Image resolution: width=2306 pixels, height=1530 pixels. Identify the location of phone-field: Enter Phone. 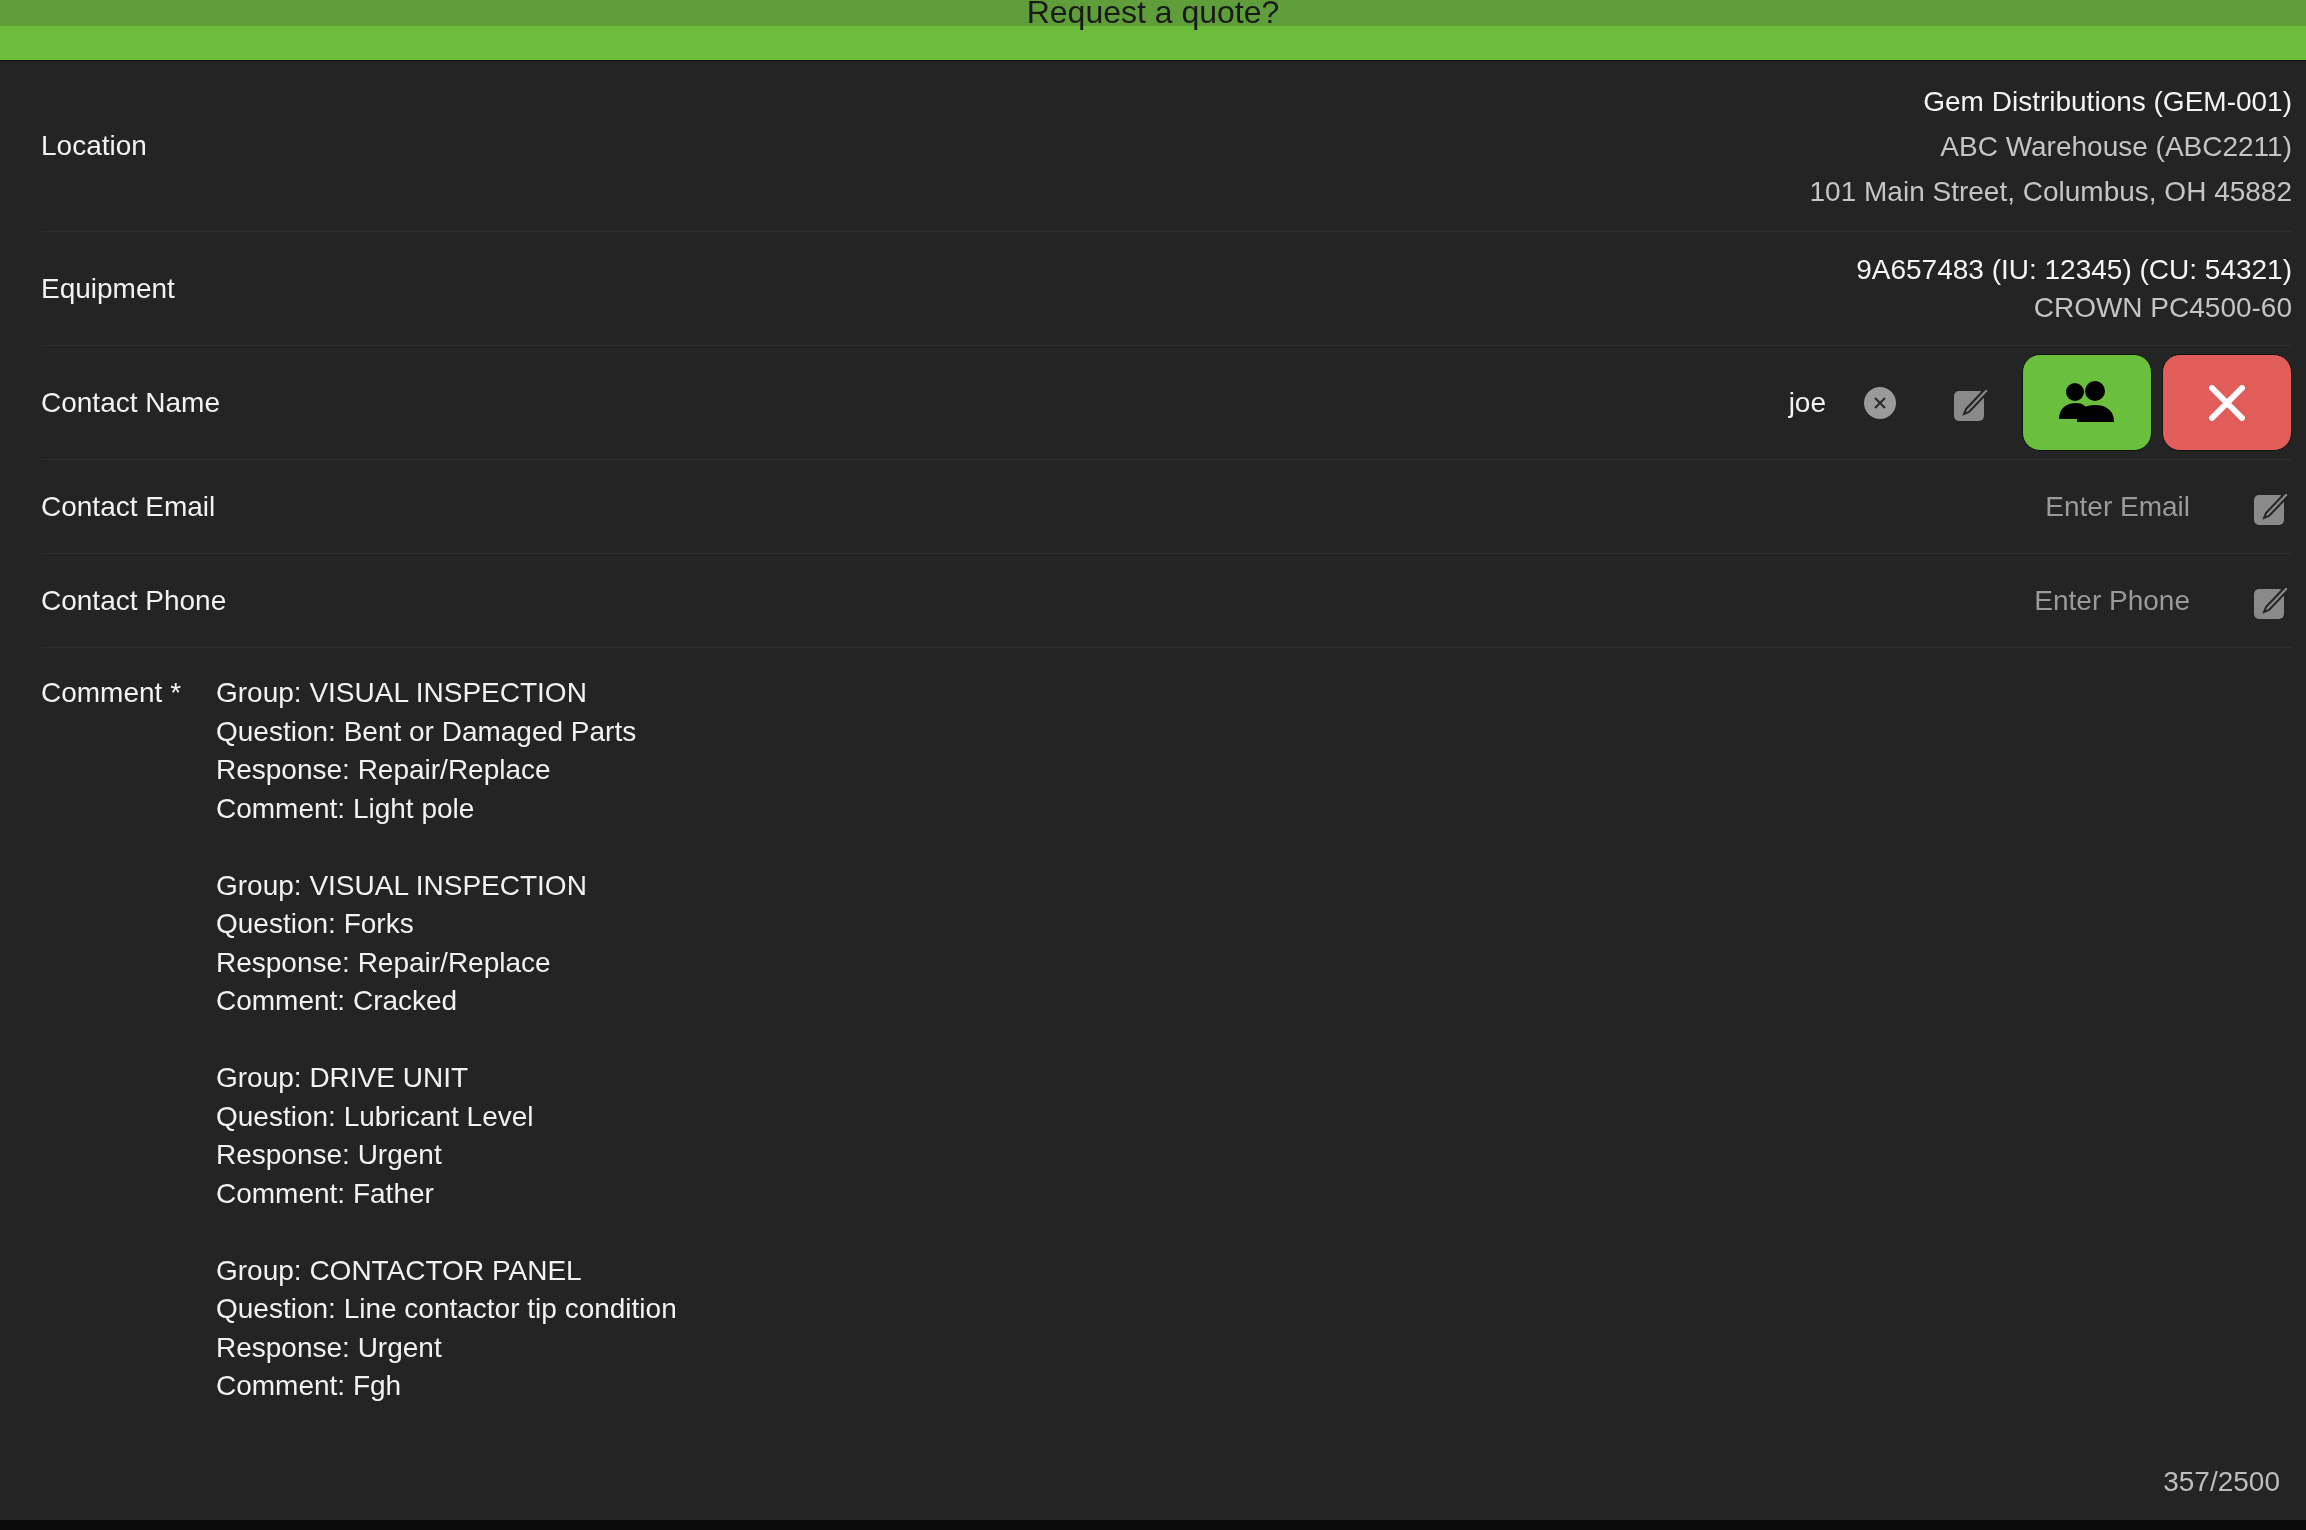
(2040, 600).